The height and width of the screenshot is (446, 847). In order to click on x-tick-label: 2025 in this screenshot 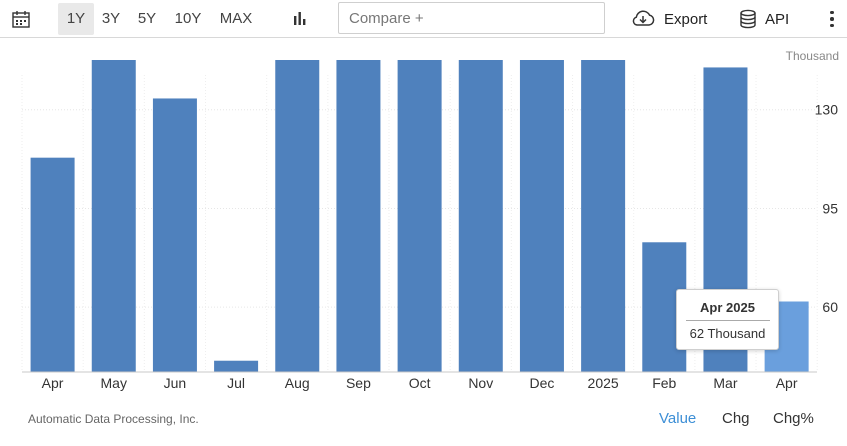, I will do `click(603, 383)`.